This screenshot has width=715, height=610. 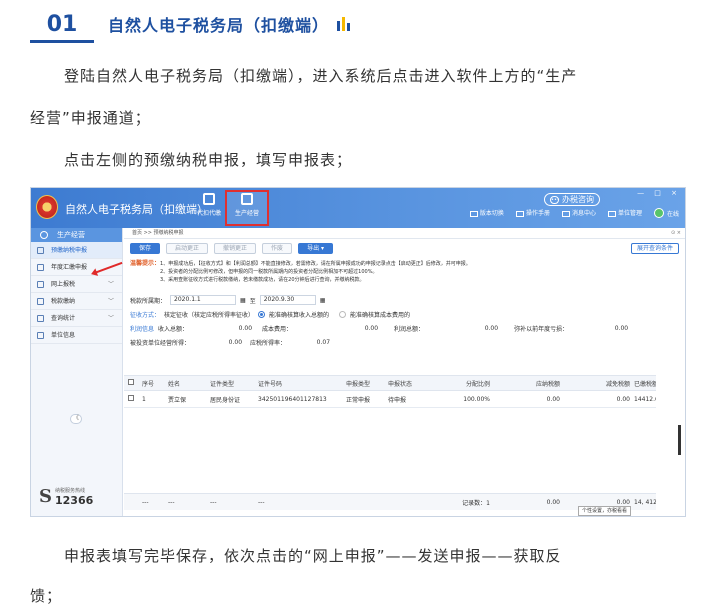 I want to click on window-controls: — □ ×, so click(x=659, y=193).